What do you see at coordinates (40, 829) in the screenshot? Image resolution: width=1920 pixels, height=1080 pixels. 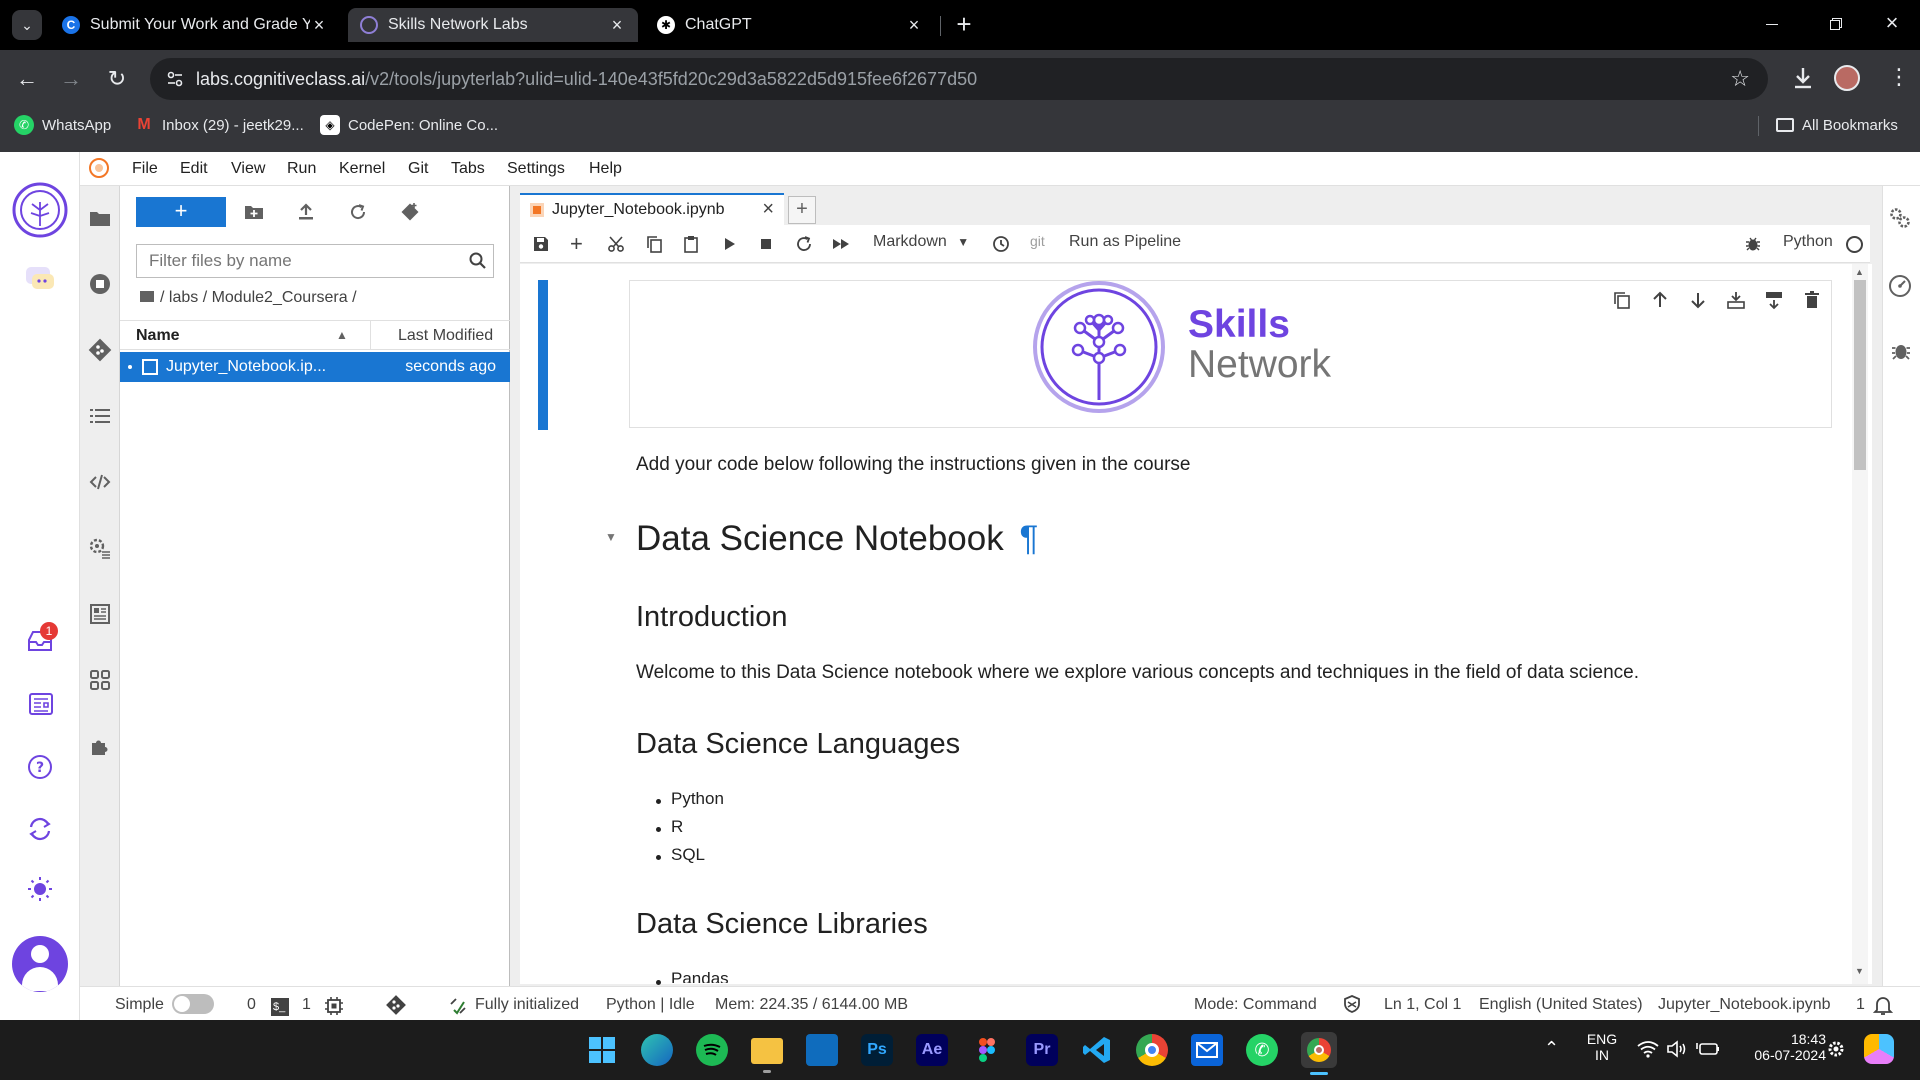 I see `sync-icon` at bounding box center [40, 829].